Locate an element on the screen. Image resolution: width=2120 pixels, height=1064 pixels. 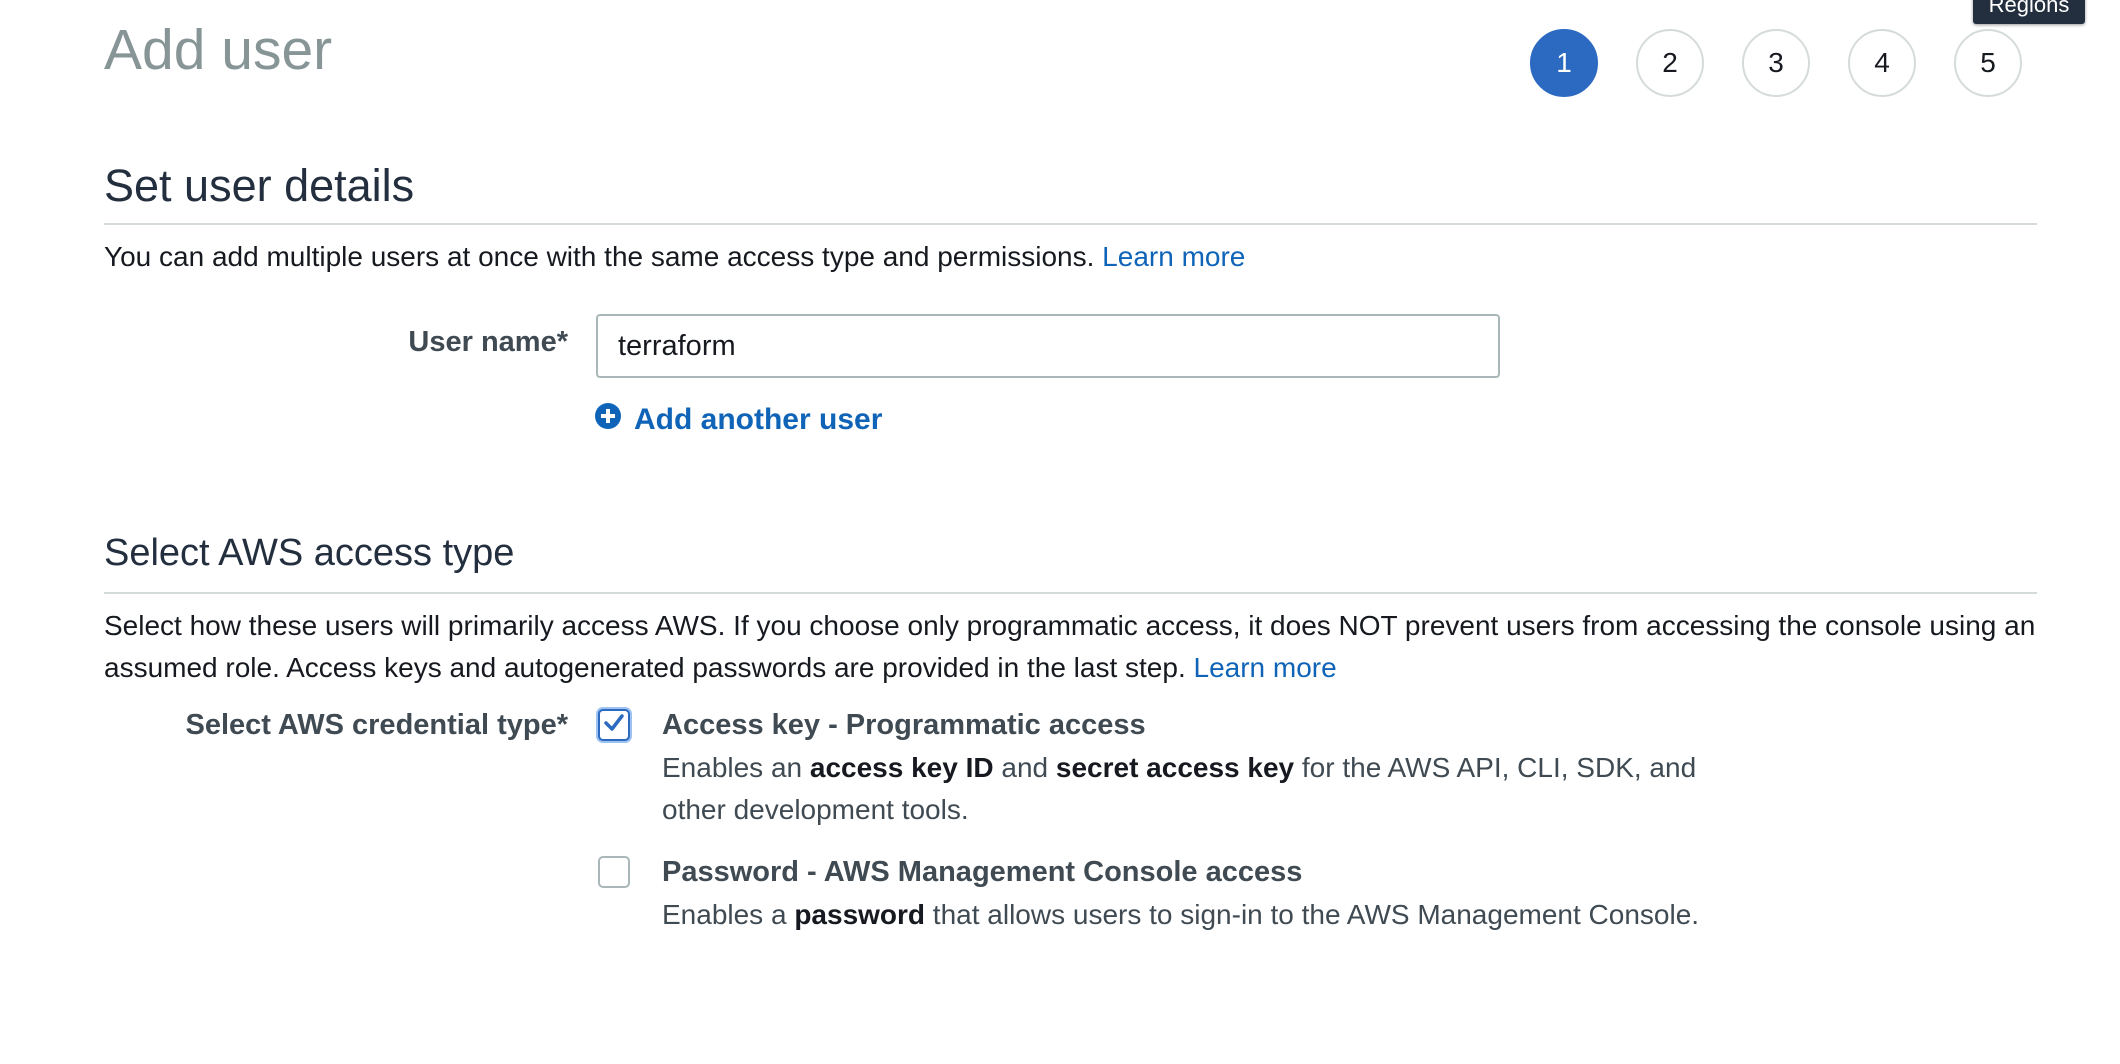
access-key-option-title: Access key - Programmatic access is located at coordinates (904, 725).